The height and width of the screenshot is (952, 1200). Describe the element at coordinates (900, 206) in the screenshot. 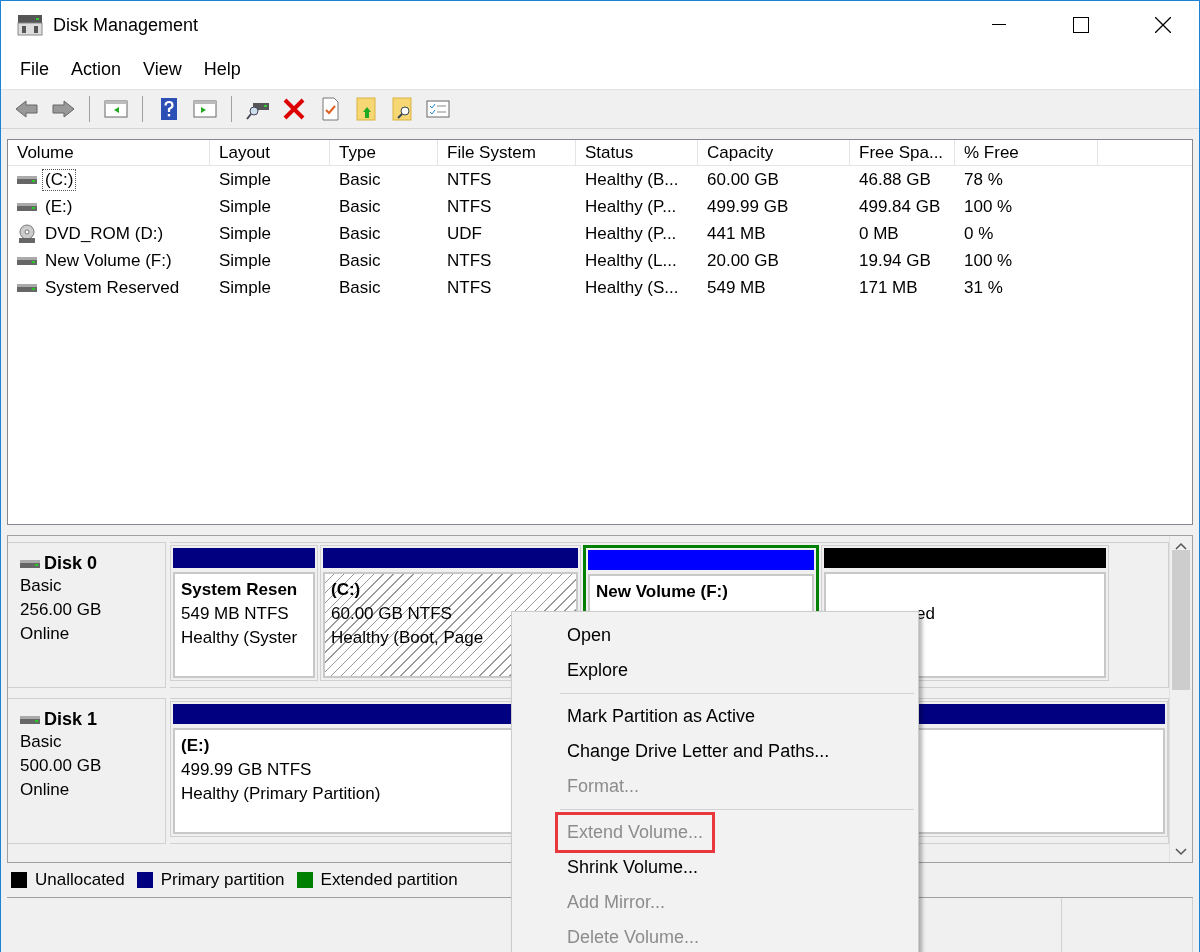

I see `table-cell-text: 499.84 GB` at that location.